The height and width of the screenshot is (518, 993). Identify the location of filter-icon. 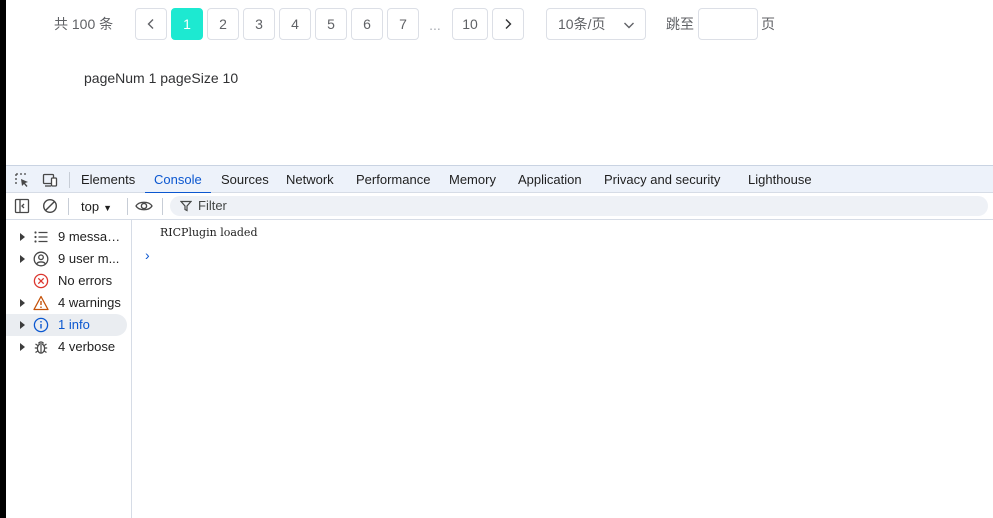
(186, 206).